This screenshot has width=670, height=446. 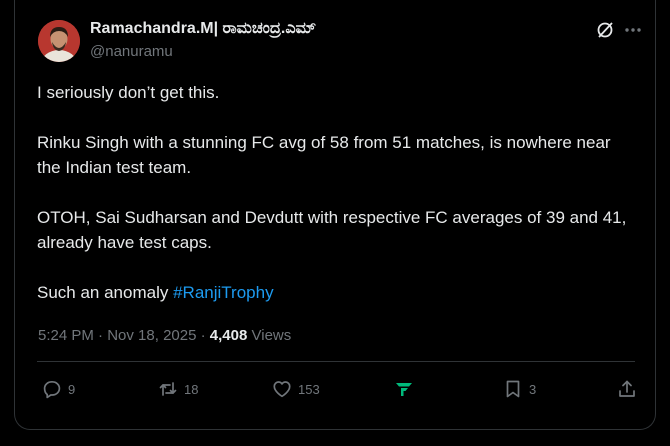 I want to click on grok-analytics-button, so click(x=404, y=389).